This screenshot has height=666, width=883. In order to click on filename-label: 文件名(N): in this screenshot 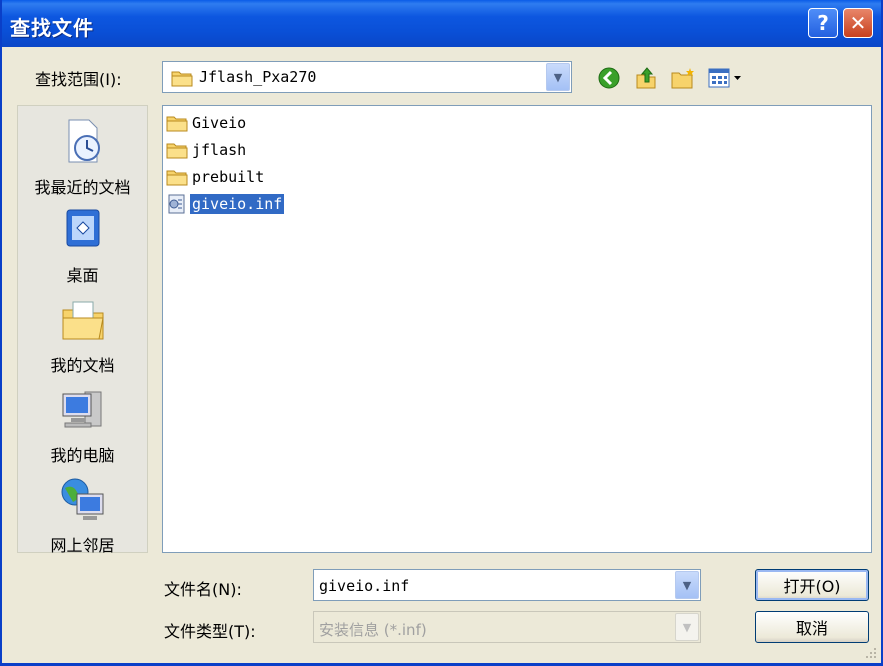, I will do `click(203, 589)`.